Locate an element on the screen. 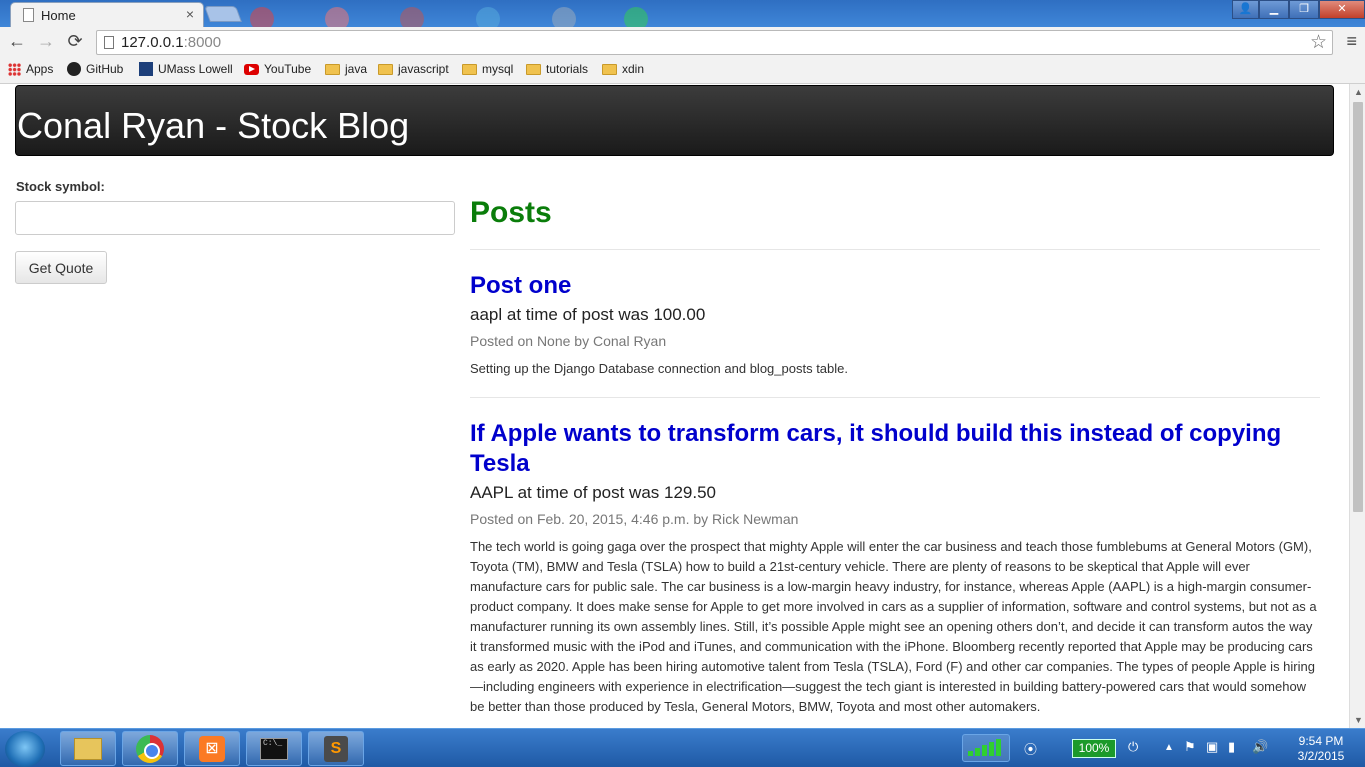 This screenshot has height=767, width=1365. bookmark-youtube: YouTube is located at coordinates (277, 69).